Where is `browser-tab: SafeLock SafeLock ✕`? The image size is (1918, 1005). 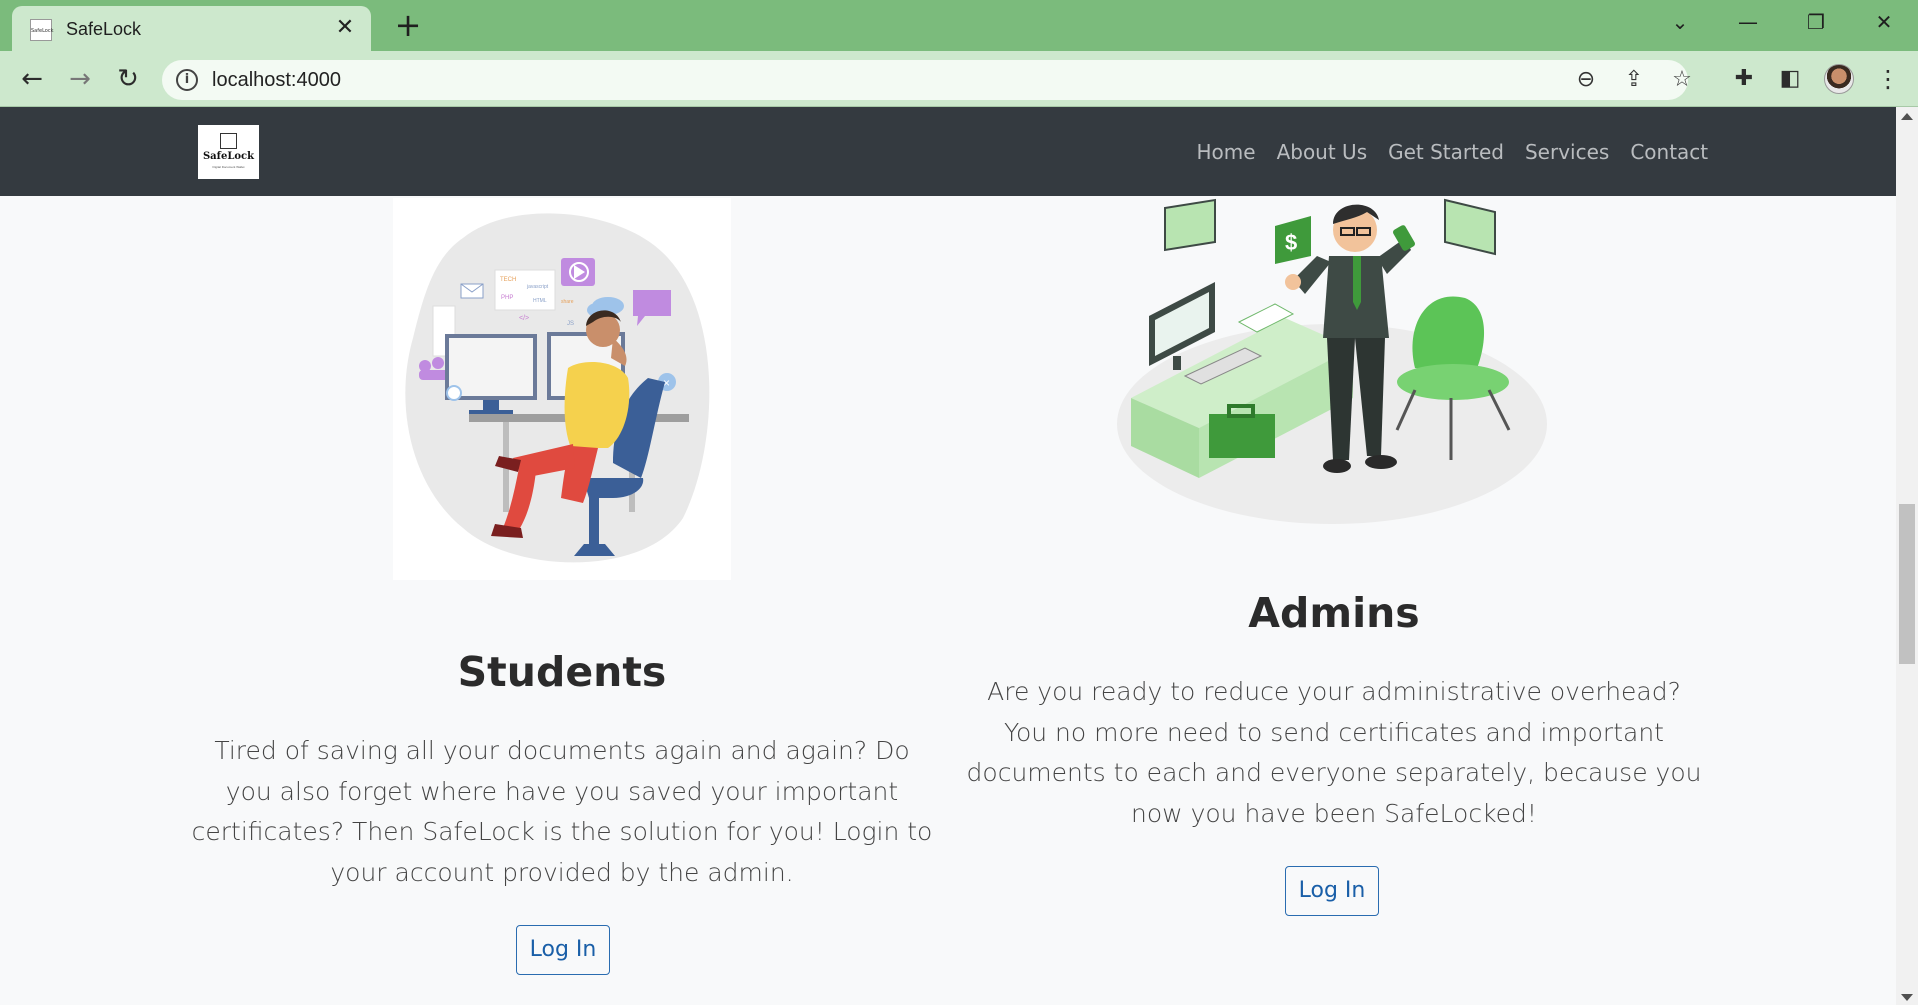
browser-tab: SafeLock SafeLock ✕ is located at coordinates (191, 28).